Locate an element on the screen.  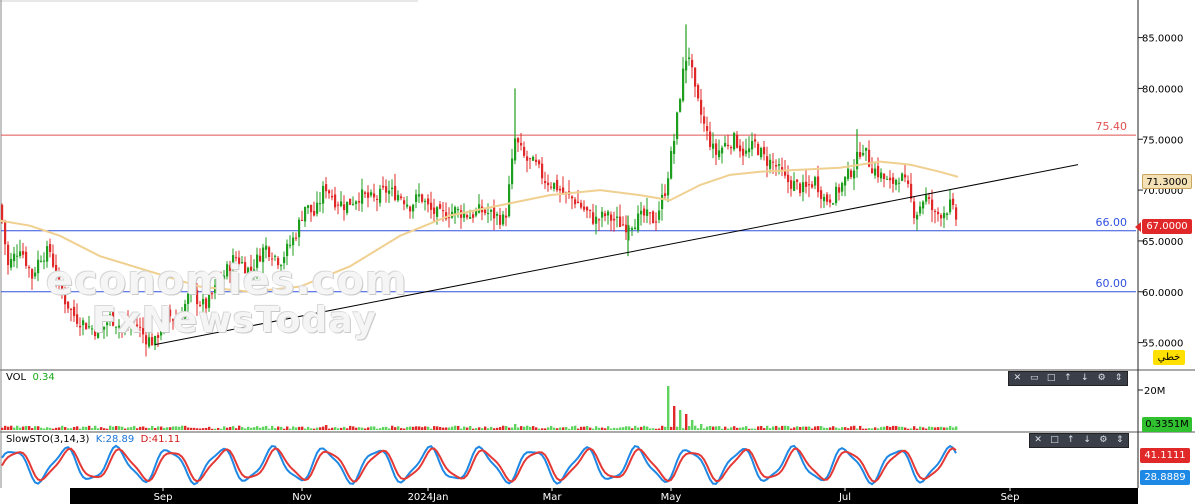
time-tick-label: Sep is located at coordinates (1010, 497).